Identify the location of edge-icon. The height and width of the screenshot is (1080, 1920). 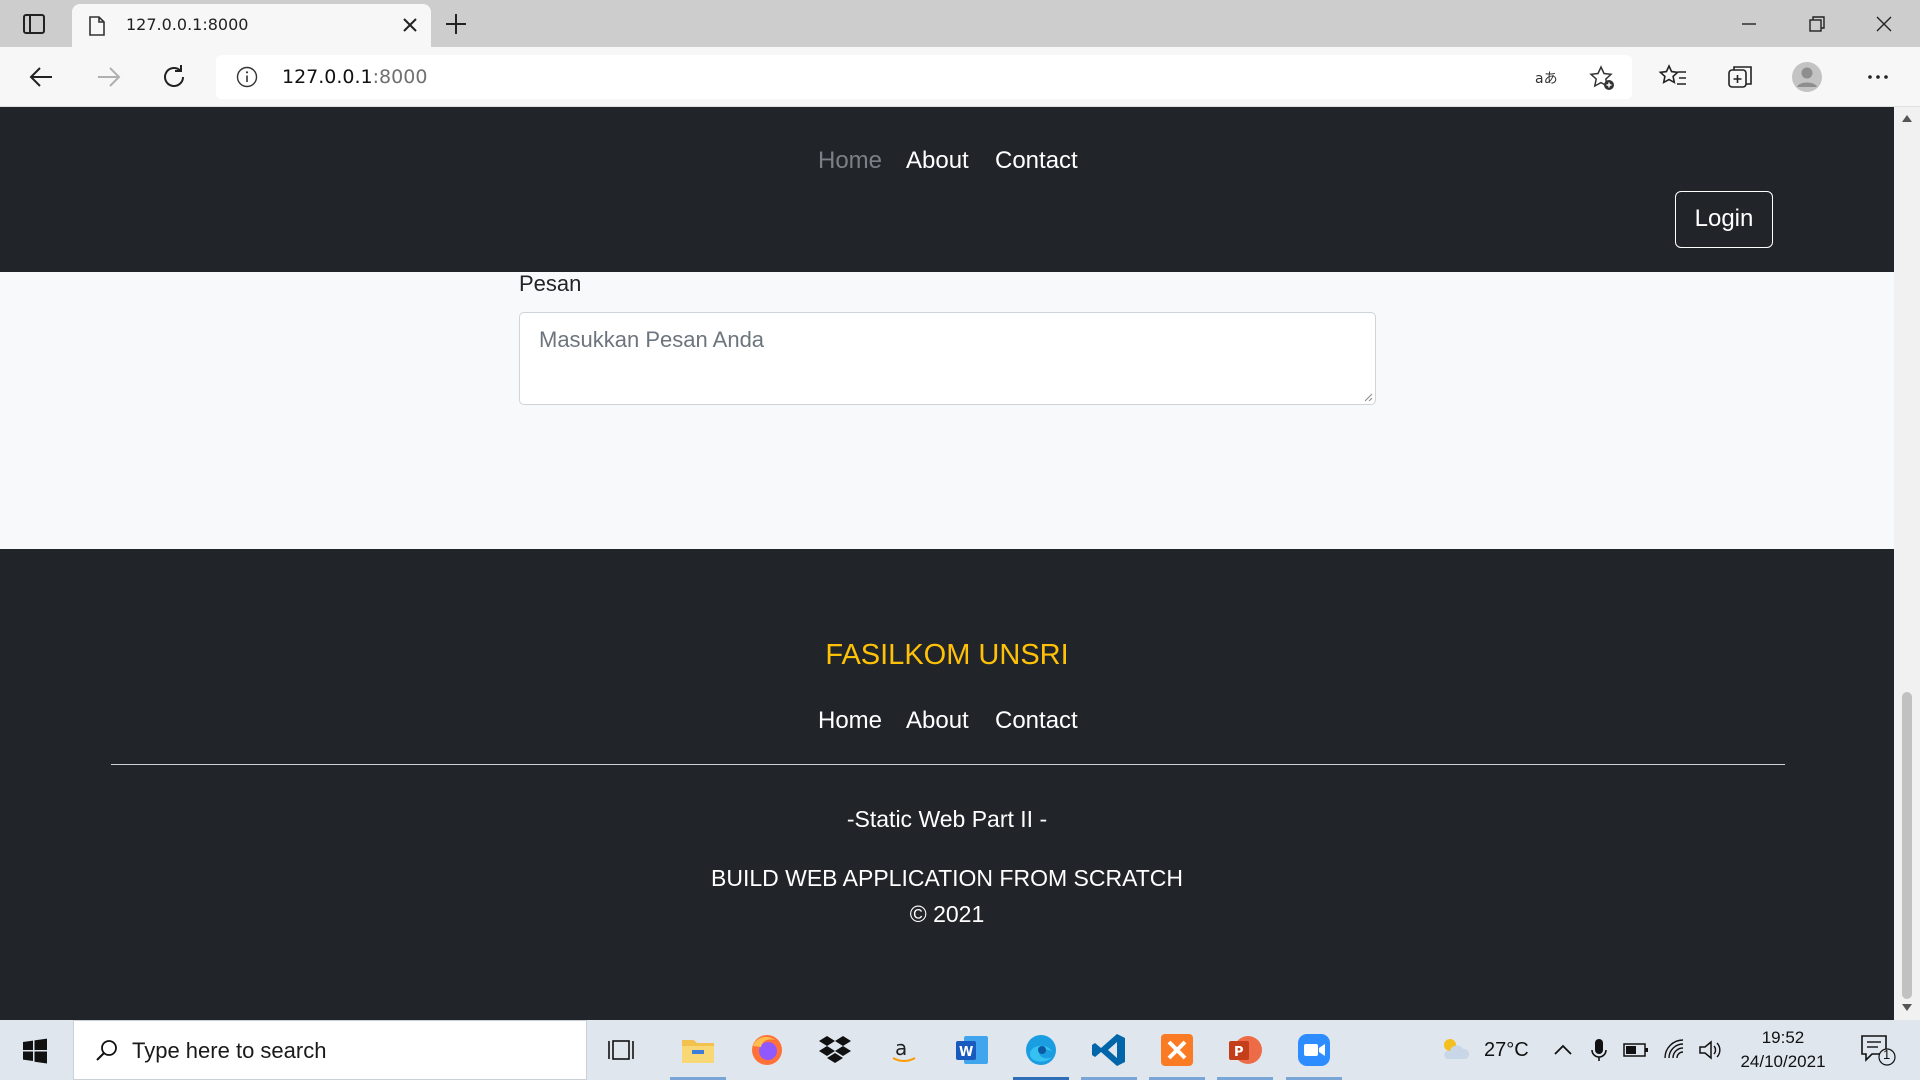
(1041, 1050).